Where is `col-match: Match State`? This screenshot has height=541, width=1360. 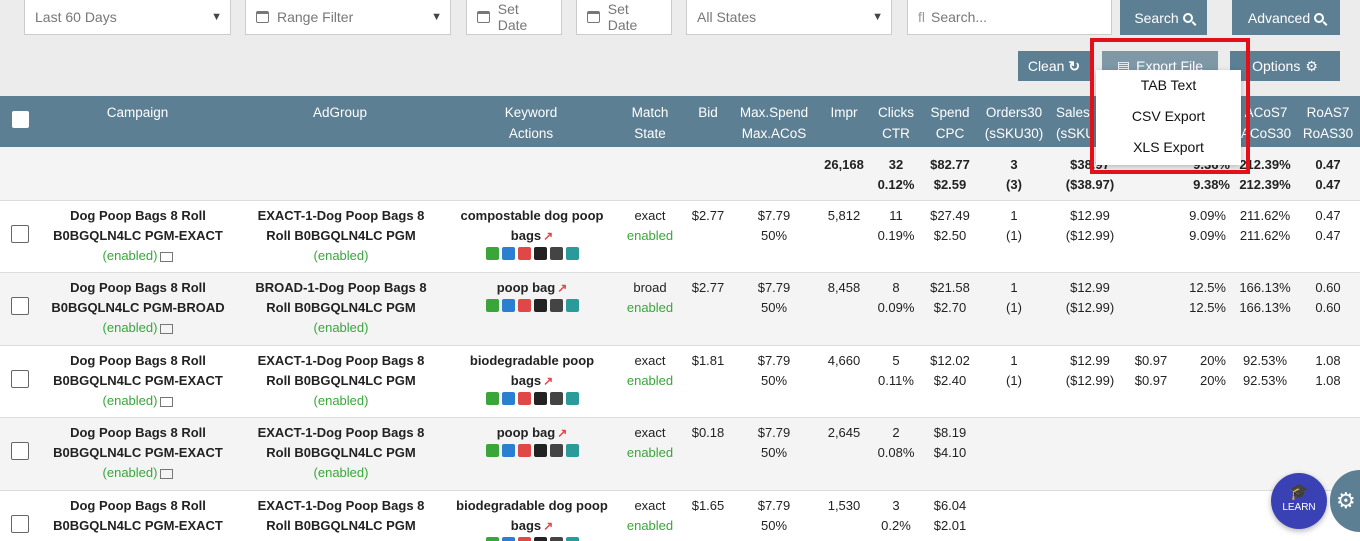
col-match: Match State is located at coordinates (650, 123).